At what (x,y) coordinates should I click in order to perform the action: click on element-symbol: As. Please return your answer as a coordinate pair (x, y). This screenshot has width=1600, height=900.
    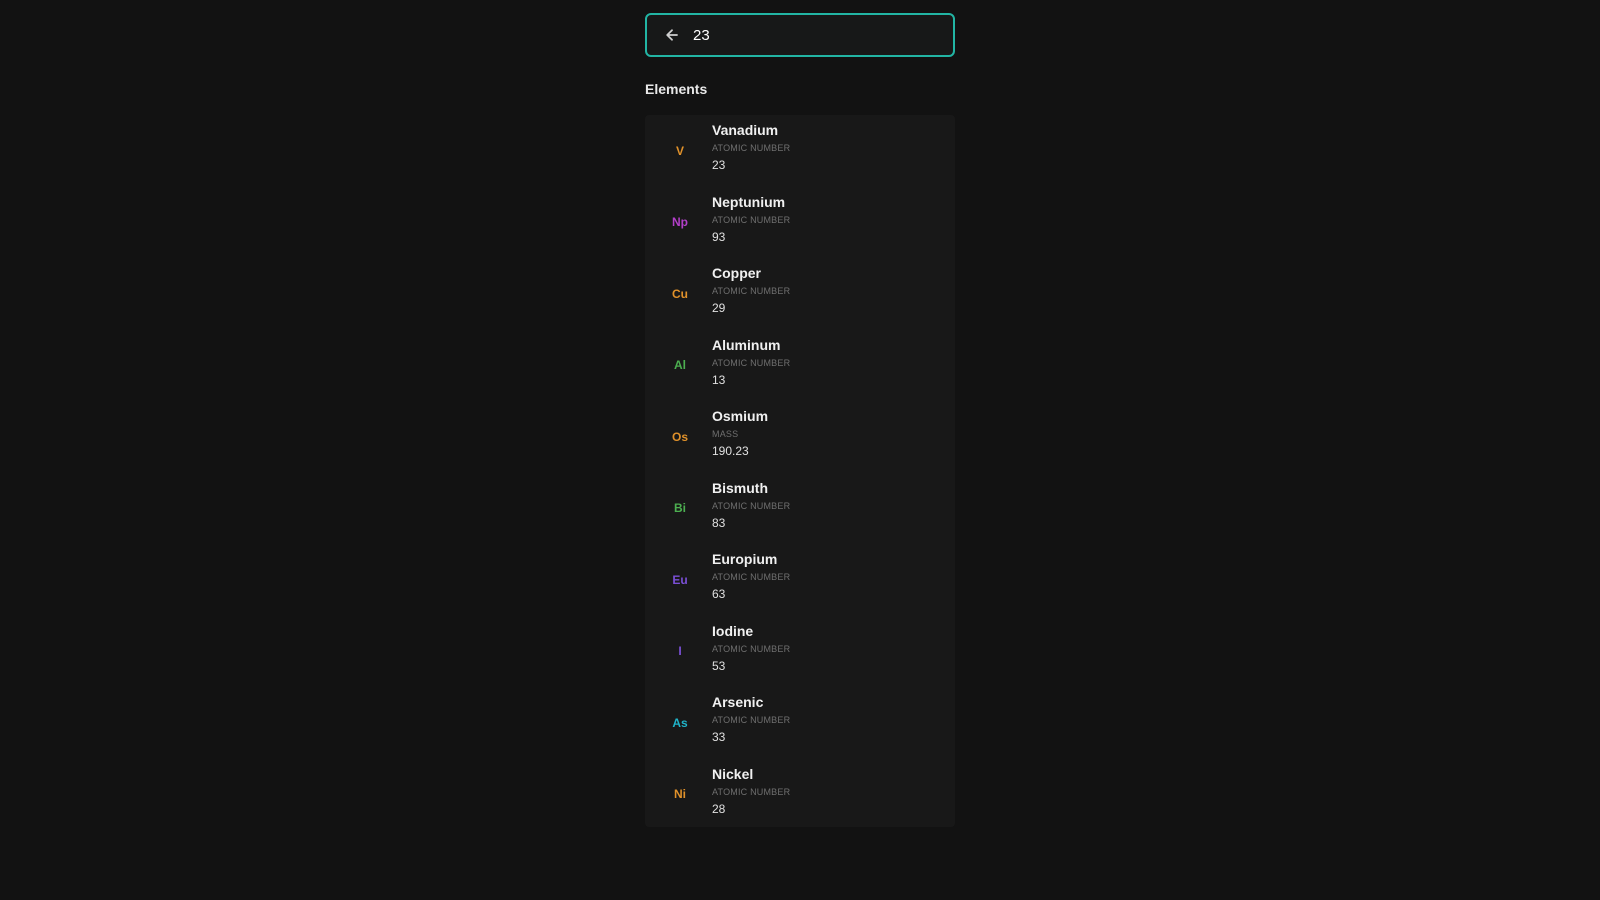
    Looking at the image, I should click on (680, 722).